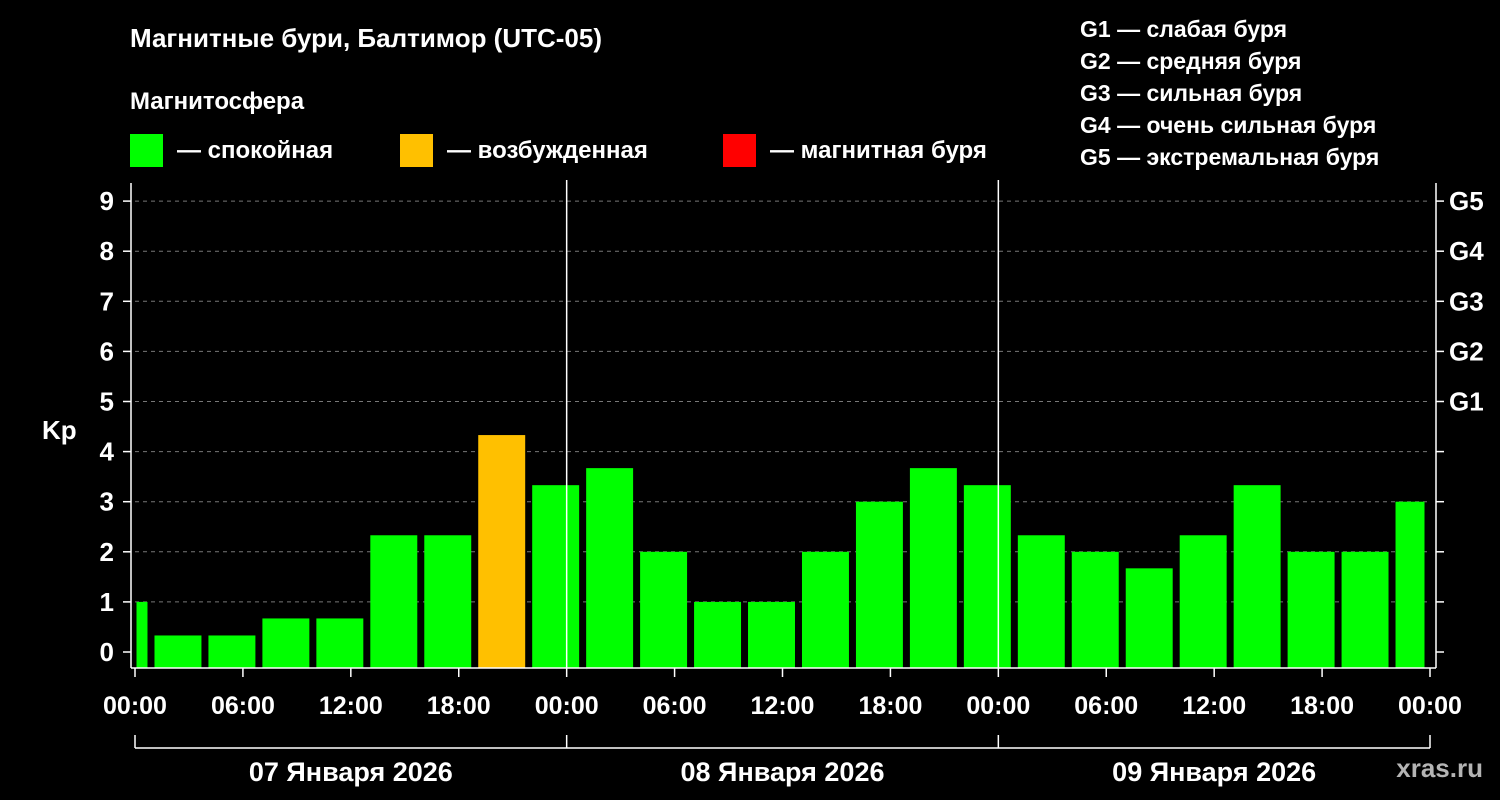 The width and height of the screenshot is (1500, 800). What do you see at coordinates (1466, 351) in the screenshot?
I see `storm-level-label-G2: G2` at bounding box center [1466, 351].